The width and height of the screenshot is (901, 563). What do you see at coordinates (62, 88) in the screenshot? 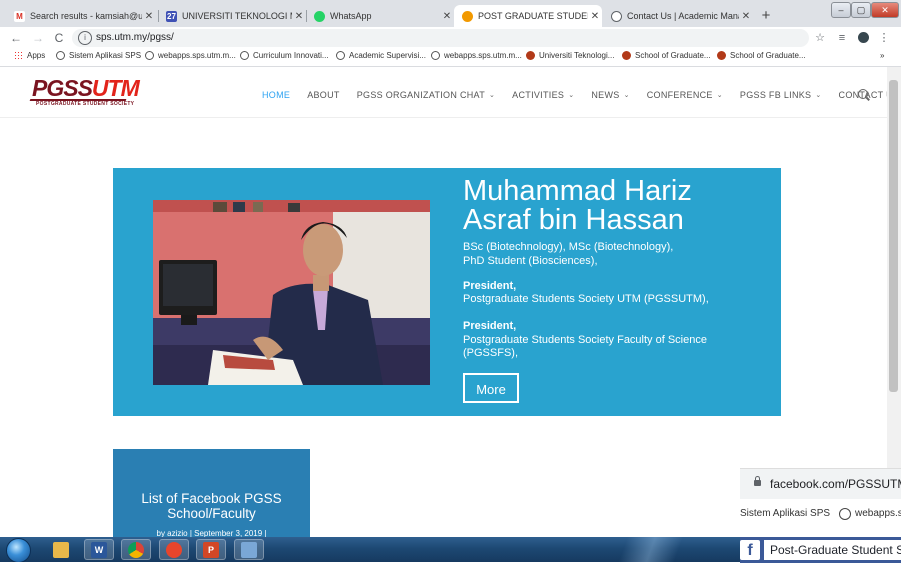
I see `logo-part1: PGSS` at bounding box center [62, 88].